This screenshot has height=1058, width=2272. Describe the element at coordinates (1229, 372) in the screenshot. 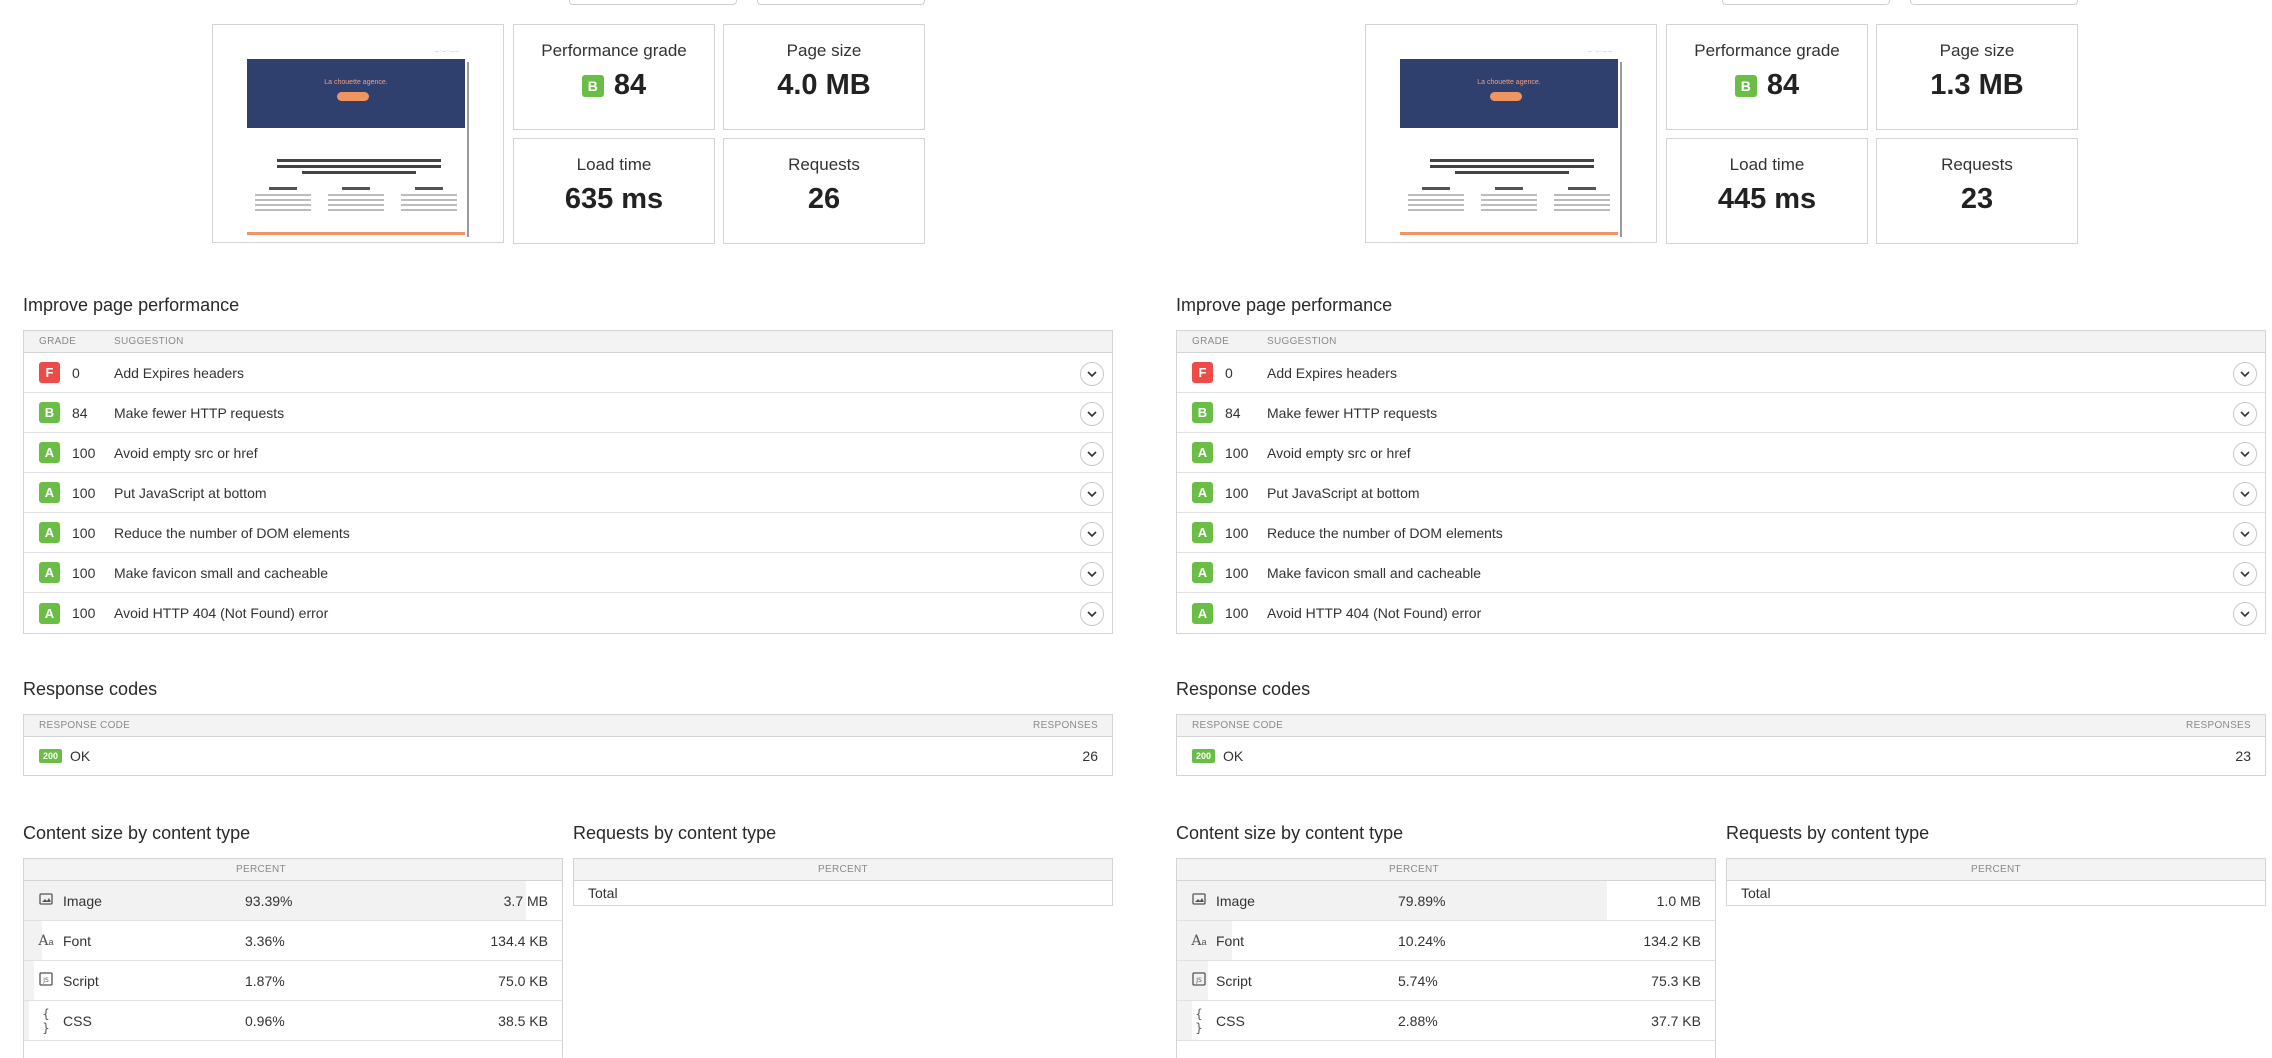

I see `grade-score: 0` at that location.